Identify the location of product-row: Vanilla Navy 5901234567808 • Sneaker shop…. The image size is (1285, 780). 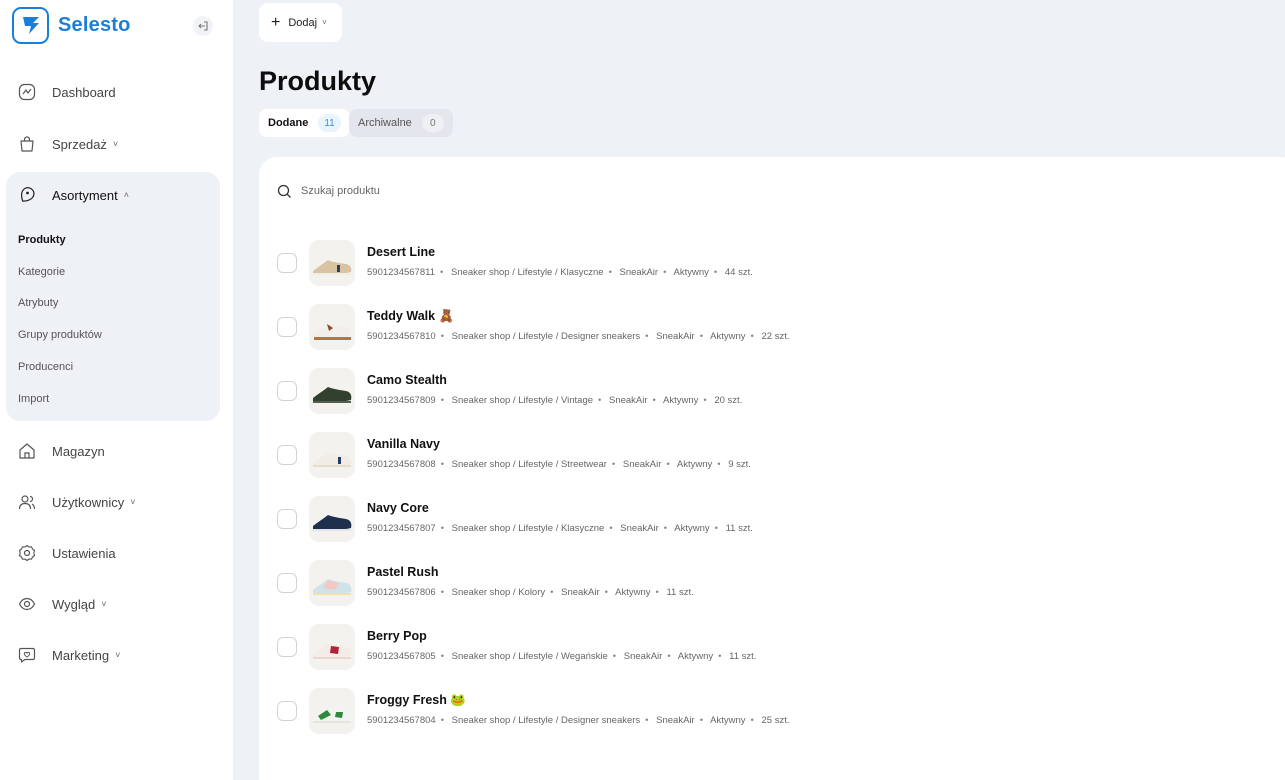
(727, 456).